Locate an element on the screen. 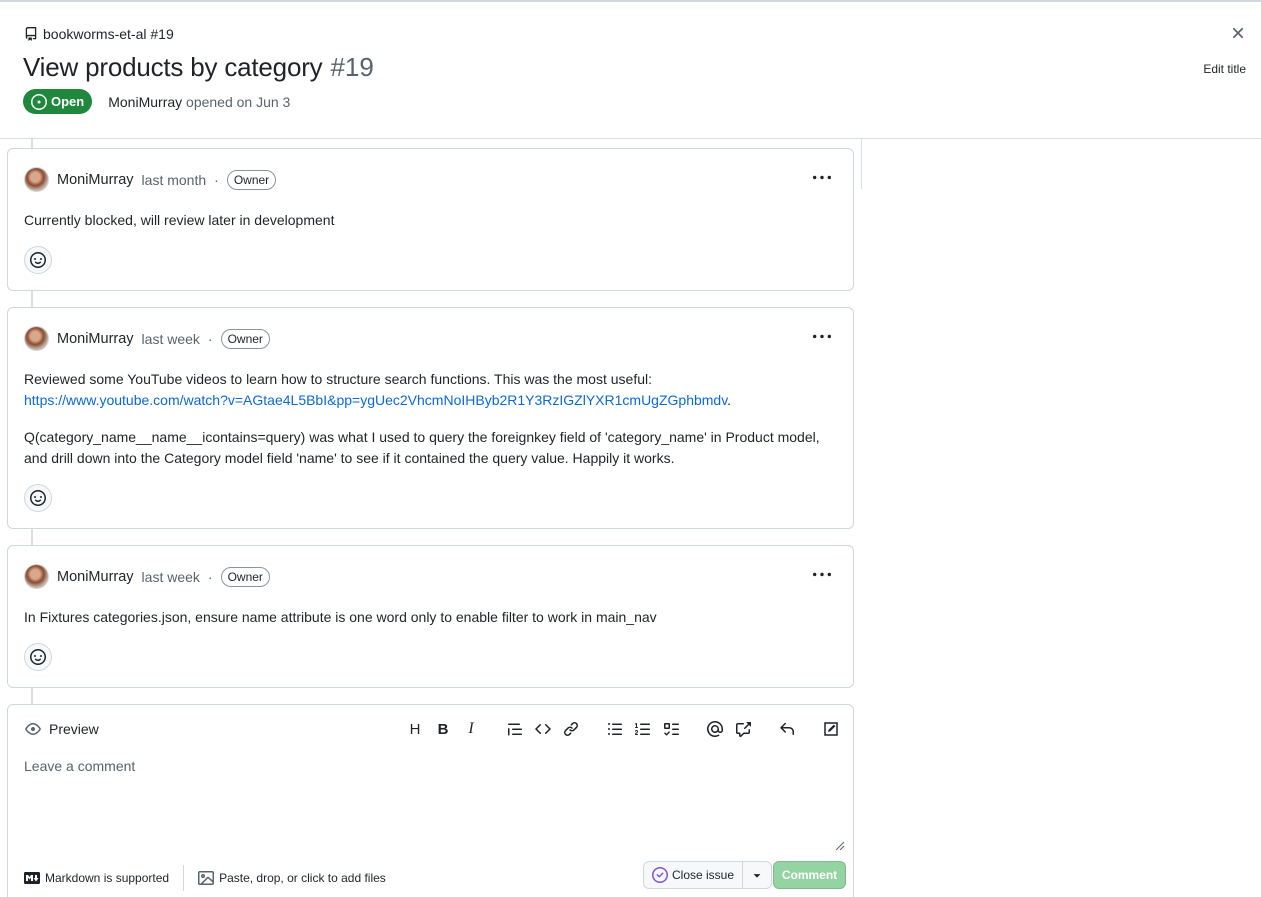 Image resolution: width=1261 pixels, height=897 pixels. mention-icon is located at coordinates (715, 729).